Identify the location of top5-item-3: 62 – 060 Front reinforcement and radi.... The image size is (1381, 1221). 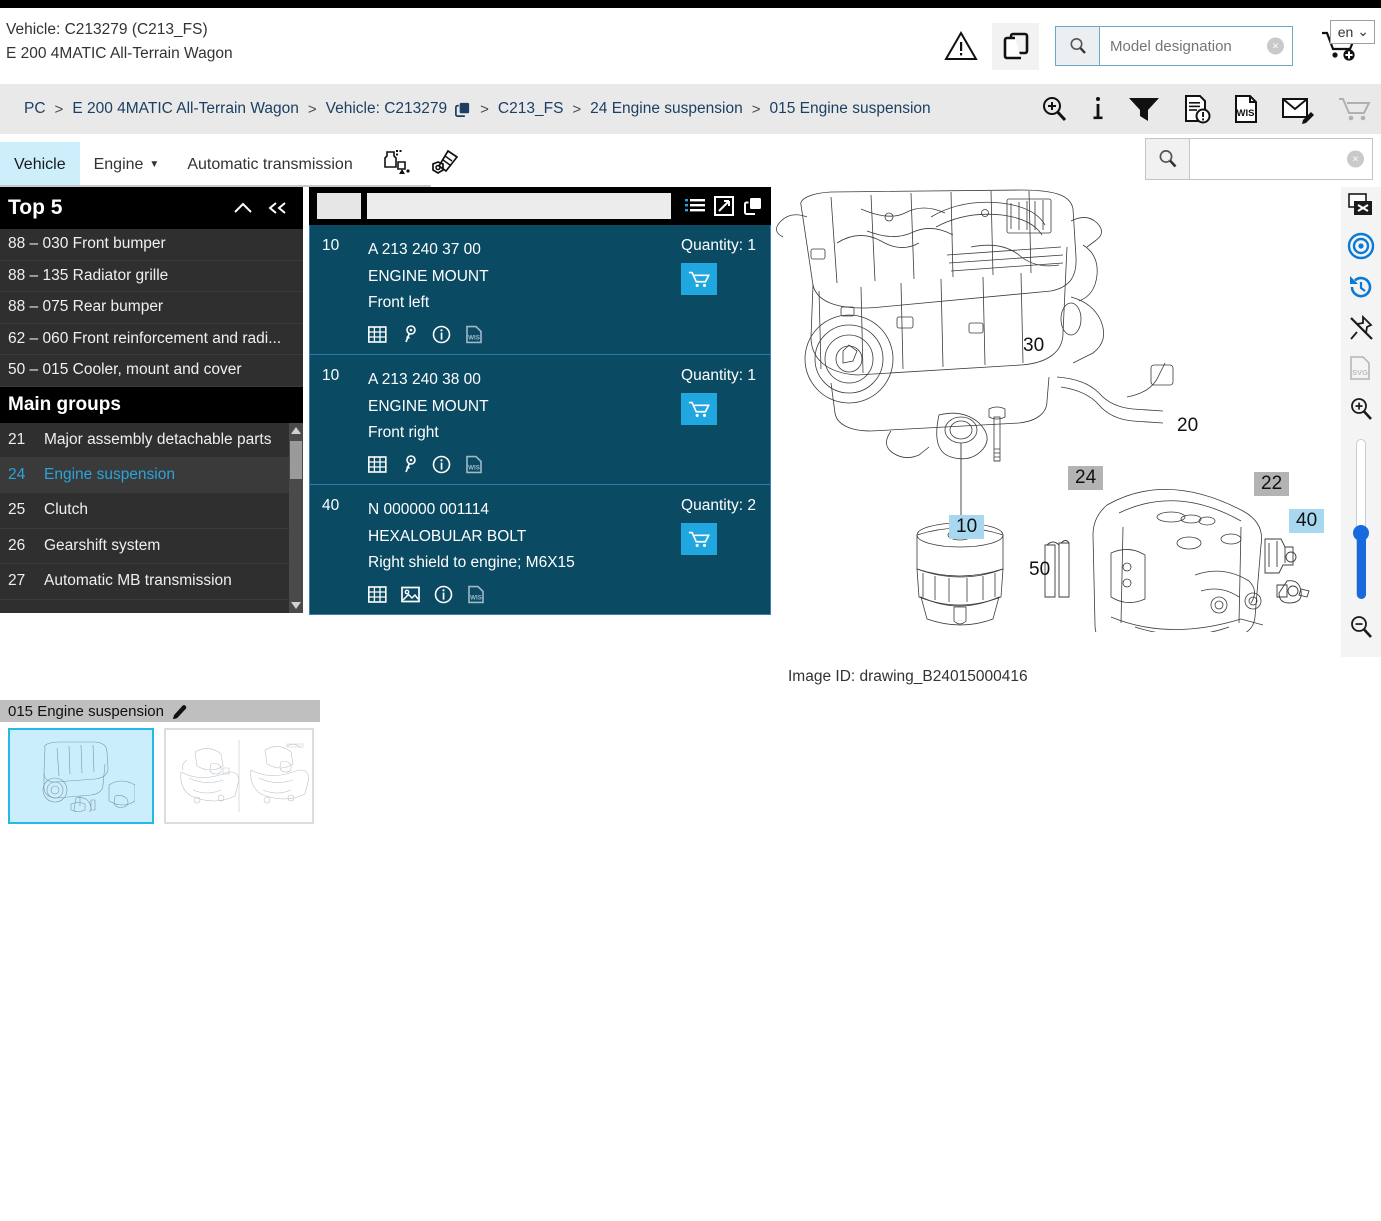
(151, 339).